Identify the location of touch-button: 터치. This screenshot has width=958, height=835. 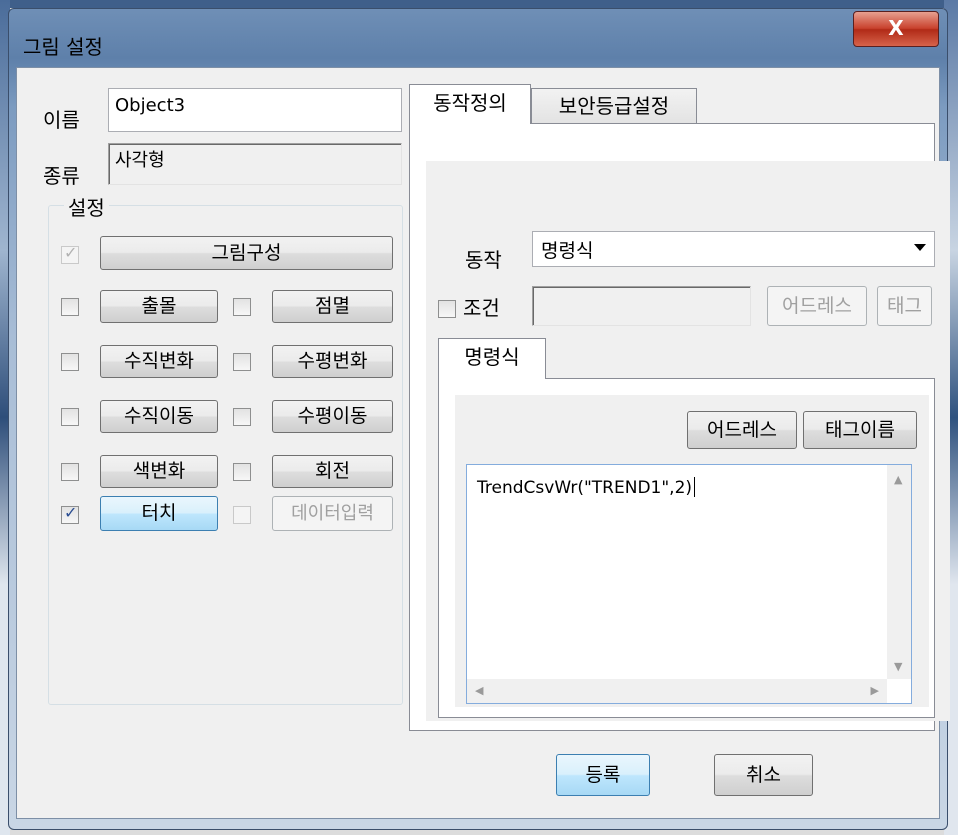
(159, 513).